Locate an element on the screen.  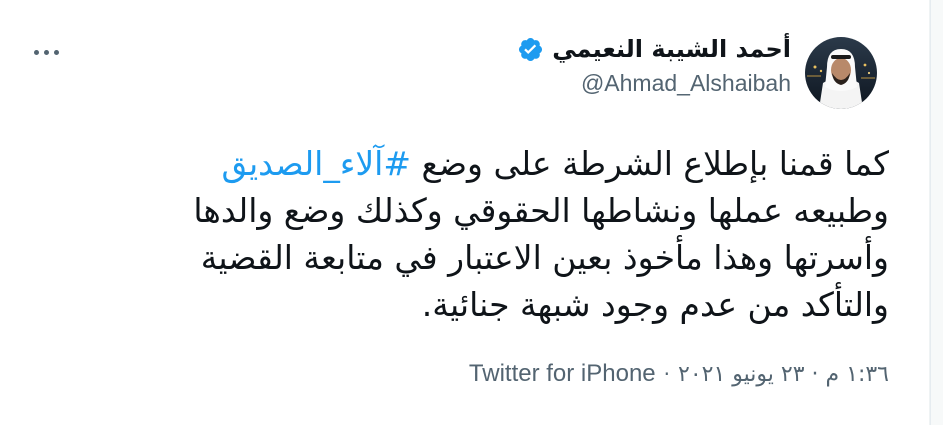
author-display-name: أحمد الشيبة النعيمي is located at coordinates (671, 49).